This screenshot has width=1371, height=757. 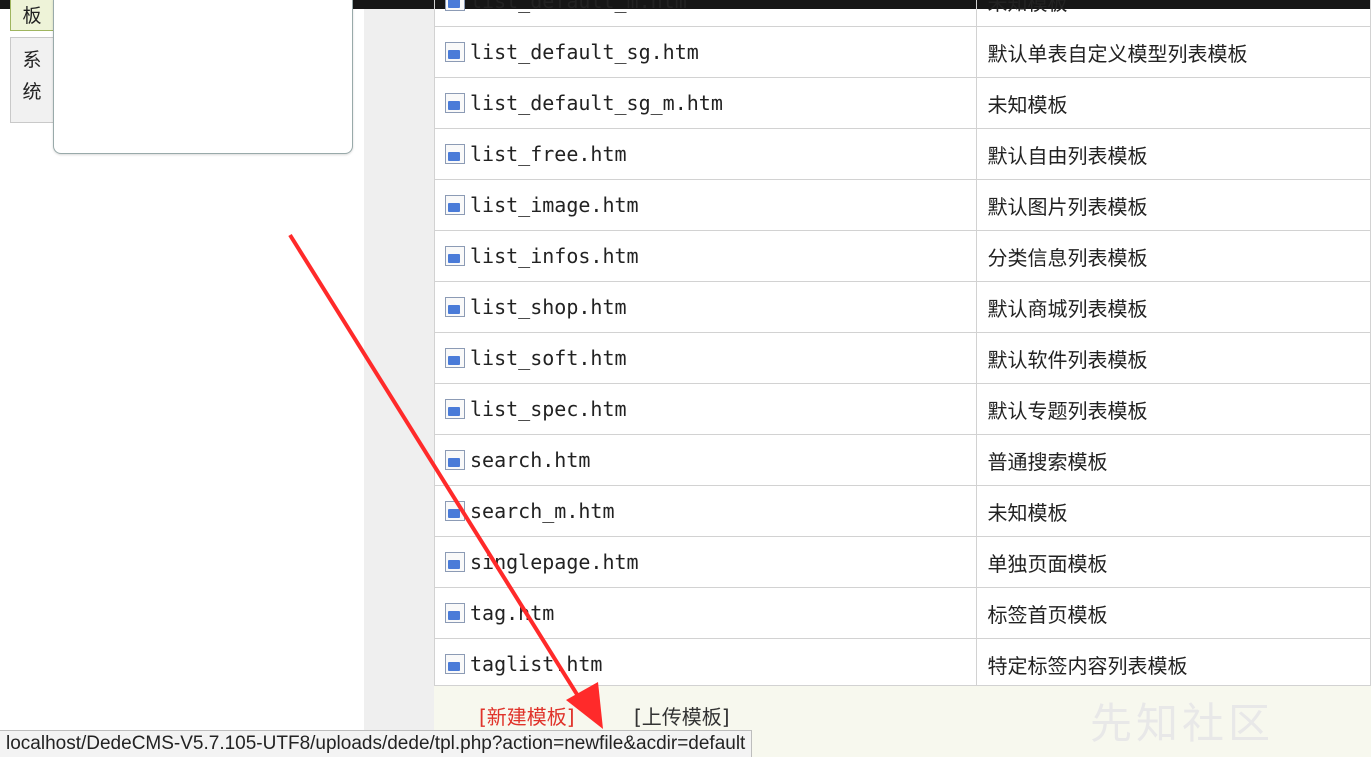 I want to click on new-template-link: [新建模板], so click(x=527, y=715).